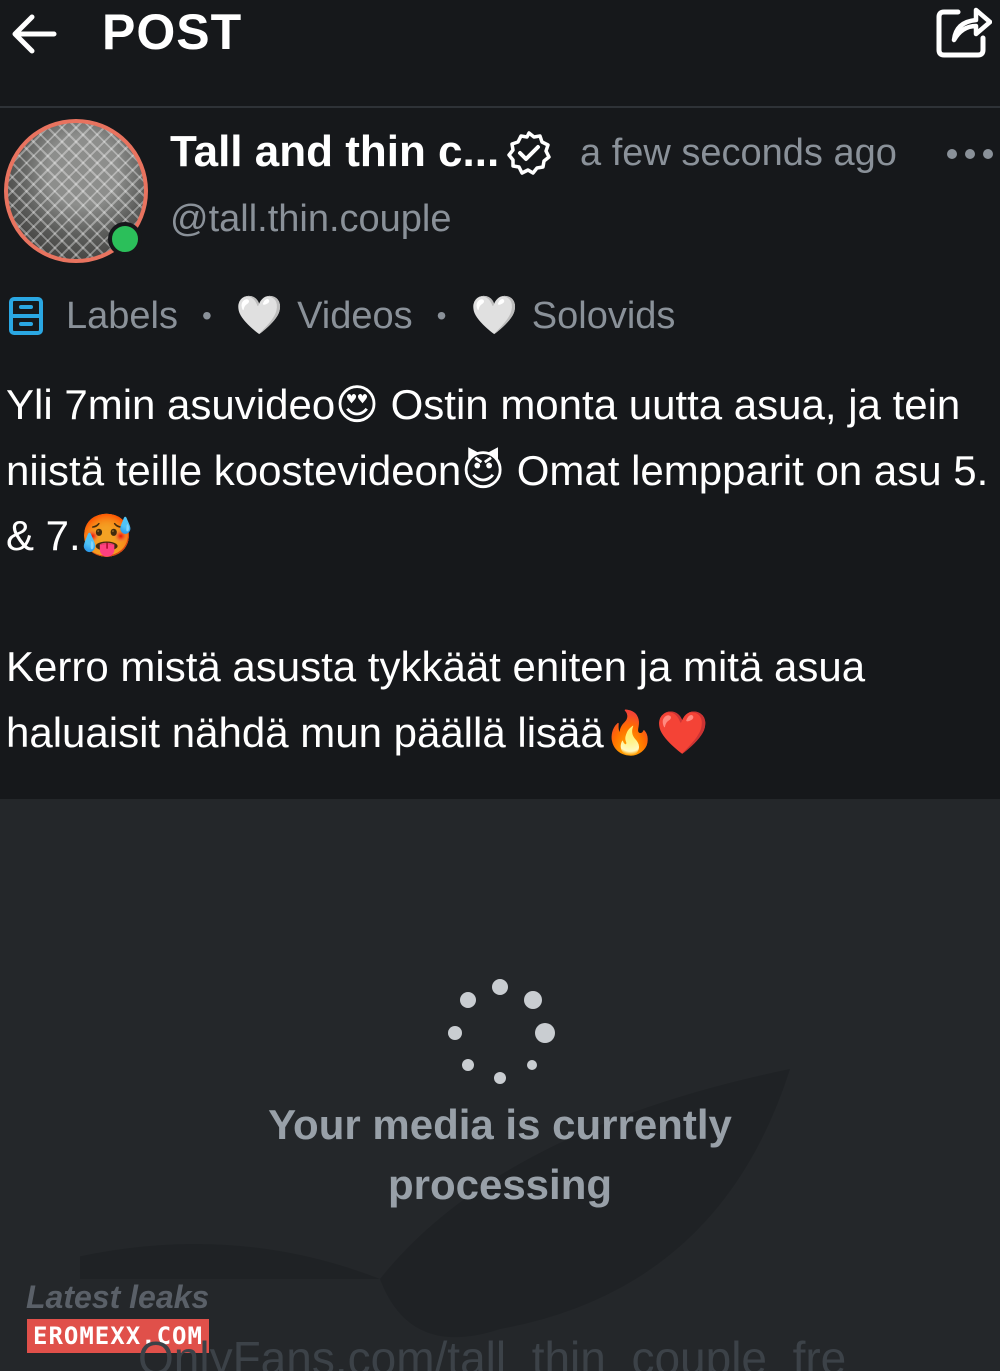  I want to click on more-options-button, so click(970, 154).